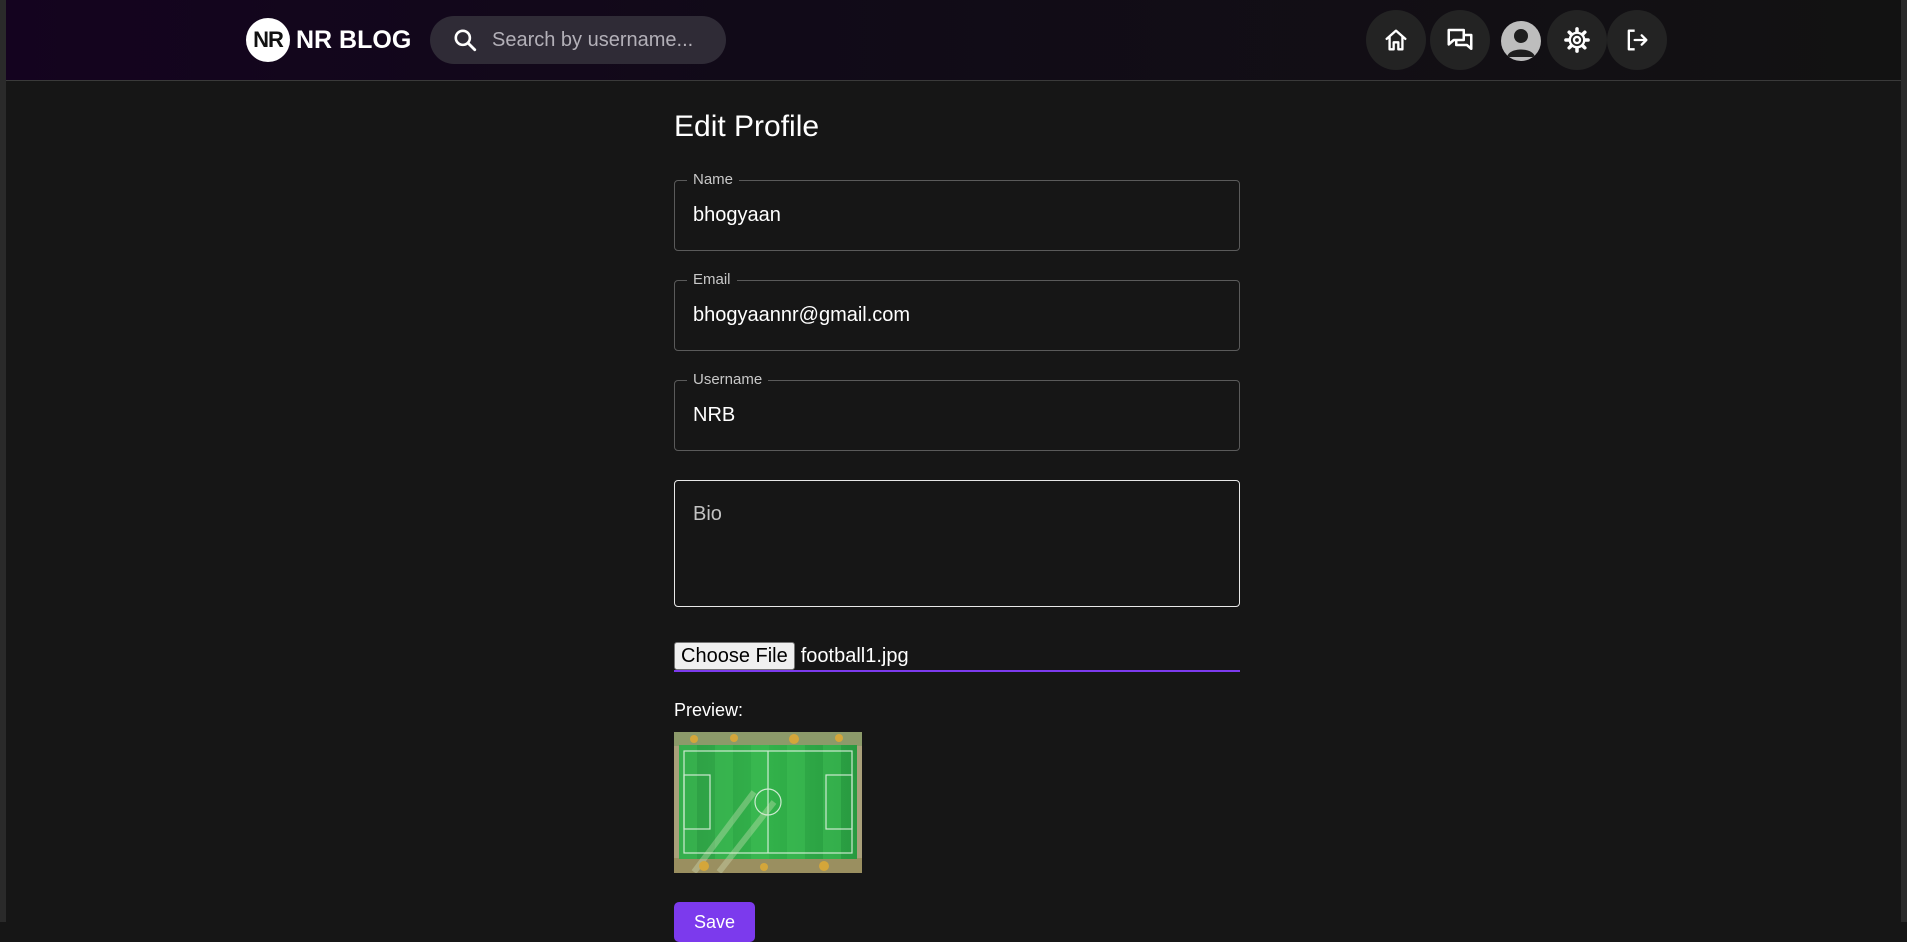  Describe the element at coordinates (958, 415) in the screenshot. I see `username-input` at that location.